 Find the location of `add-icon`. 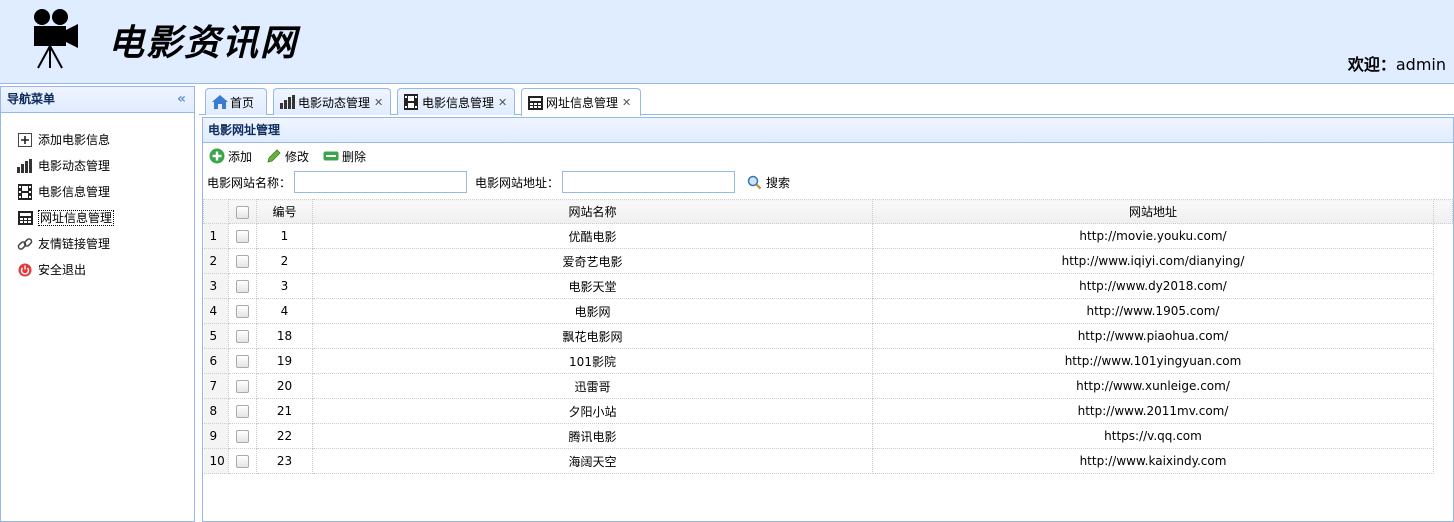

add-icon is located at coordinates (25, 140).